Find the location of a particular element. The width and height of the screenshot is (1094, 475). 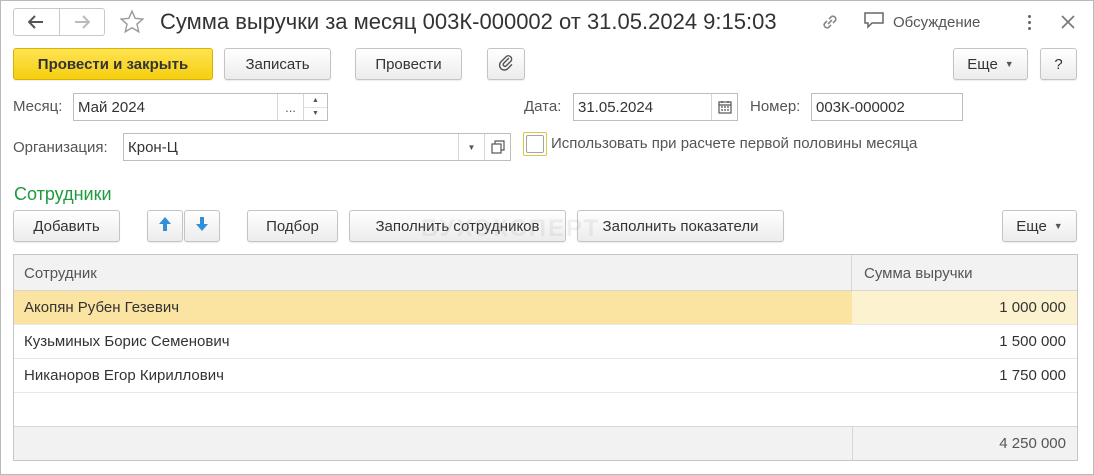

post-button: Провести is located at coordinates (408, 64).